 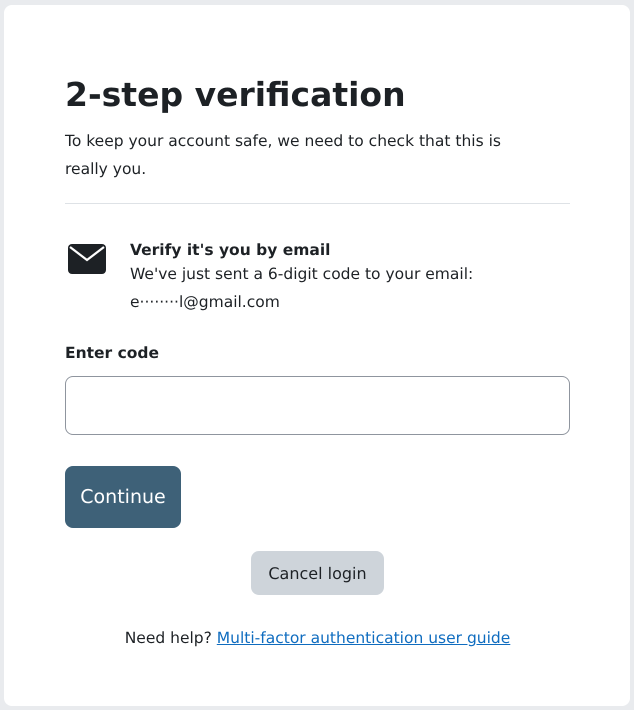 I want to click on user-guide-link: Multi-factor authentication user guide, so click(x=363, y=638).